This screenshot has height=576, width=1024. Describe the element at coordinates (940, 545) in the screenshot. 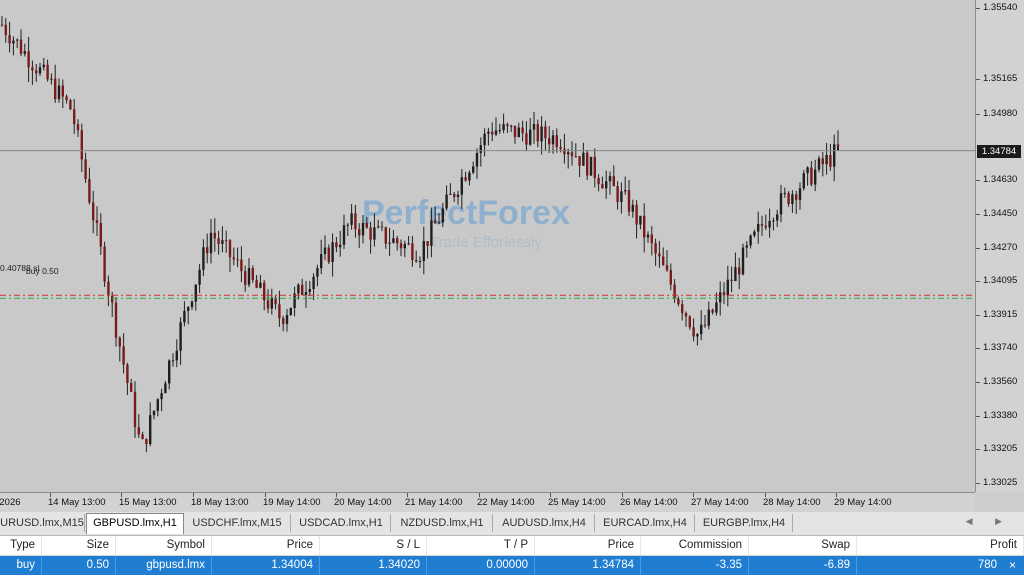

I see `header-profit: Profit` at that location.